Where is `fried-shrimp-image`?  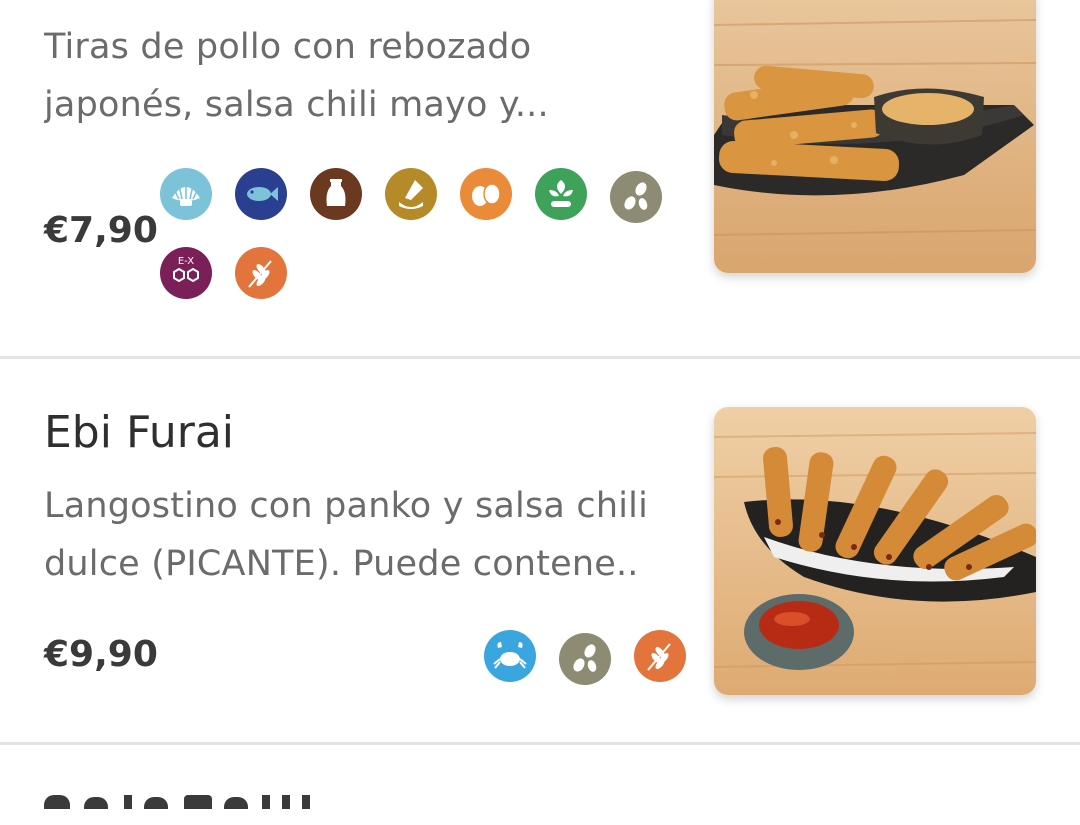 fried-shrimp-image is located at coordinates (875, 551).